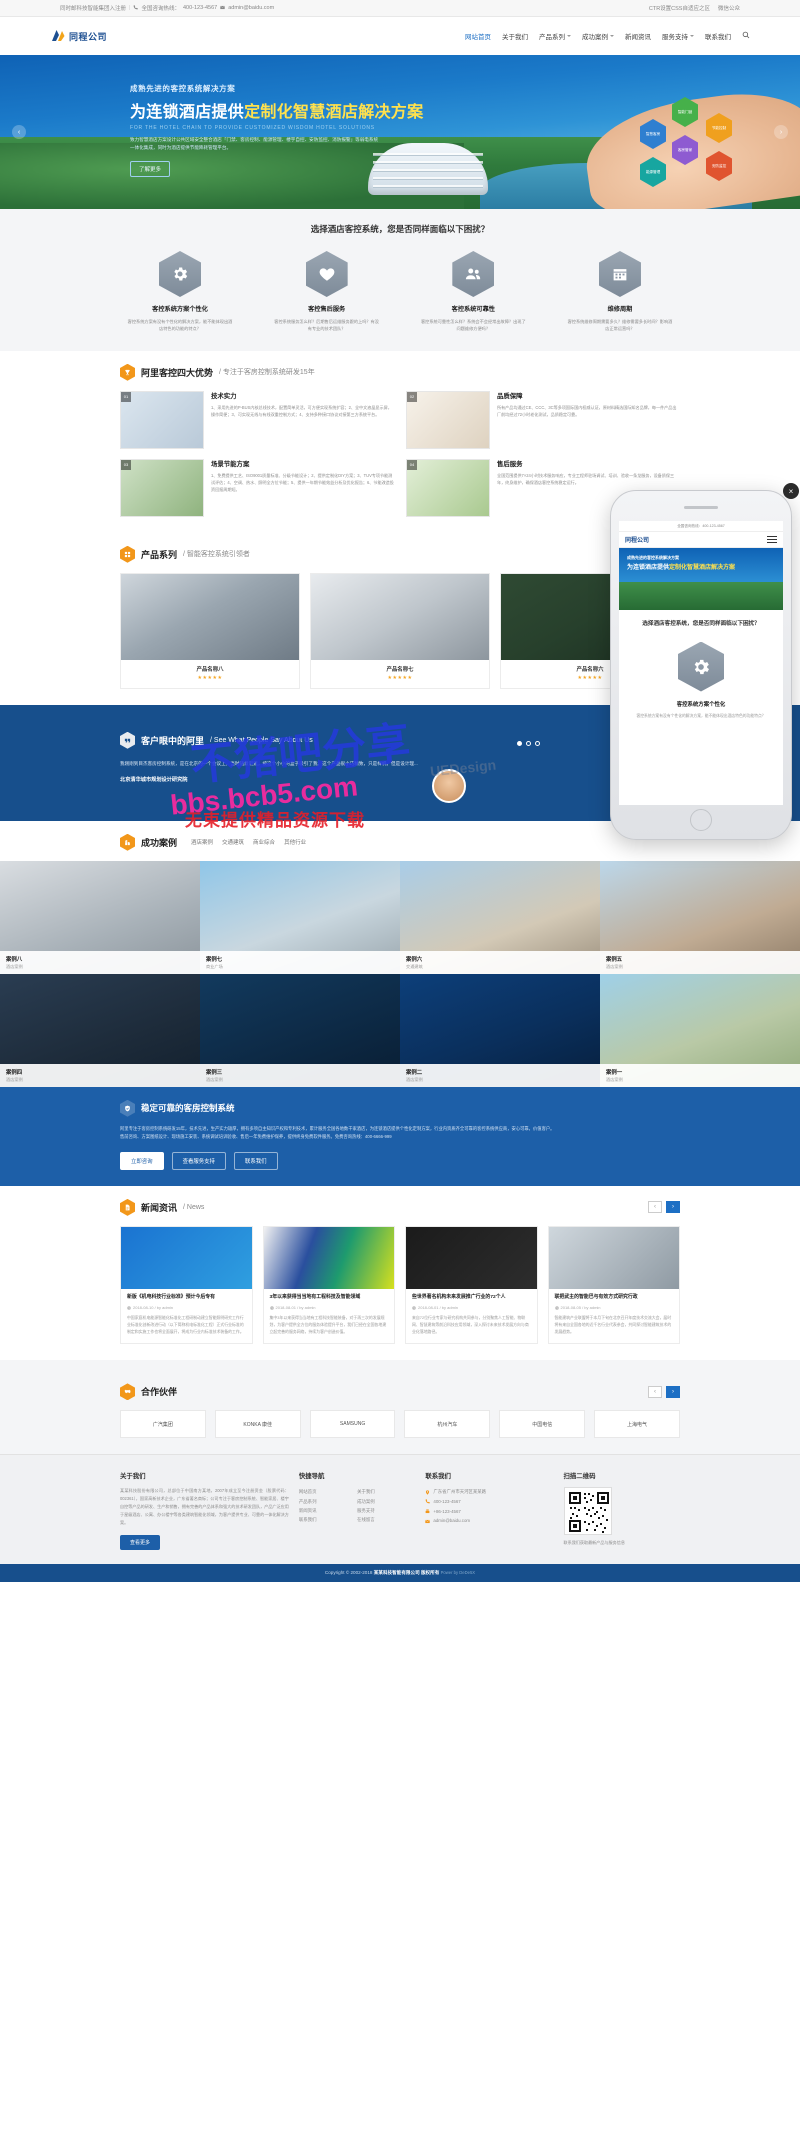  I want to click on case-card-3: 案例五 酒店案例, so click(700, 917).